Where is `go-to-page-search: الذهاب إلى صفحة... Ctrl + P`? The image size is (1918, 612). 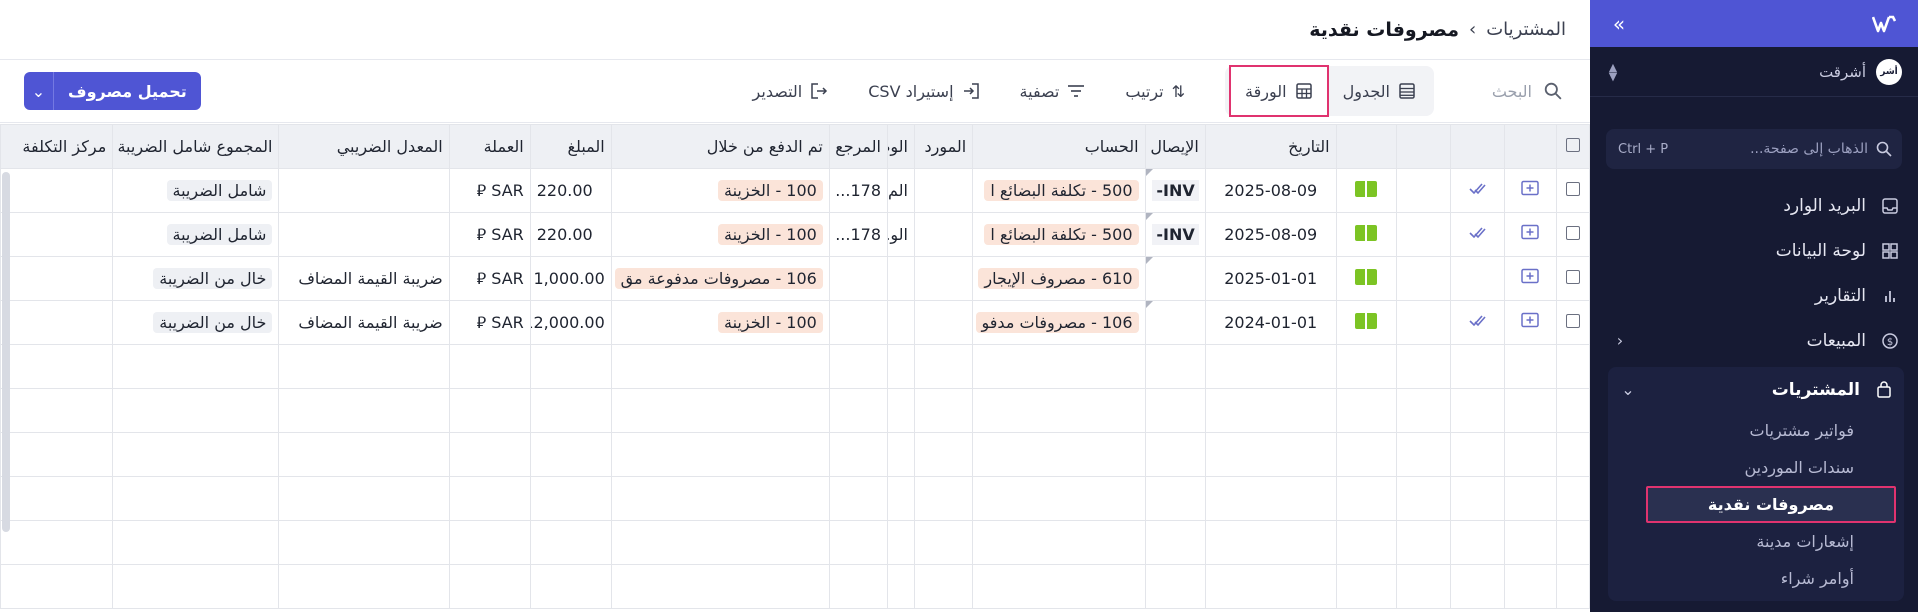
go-to-page-search: الذهاب إلى صفحة... Ctrl + P is located at coordinates (1754, 149).